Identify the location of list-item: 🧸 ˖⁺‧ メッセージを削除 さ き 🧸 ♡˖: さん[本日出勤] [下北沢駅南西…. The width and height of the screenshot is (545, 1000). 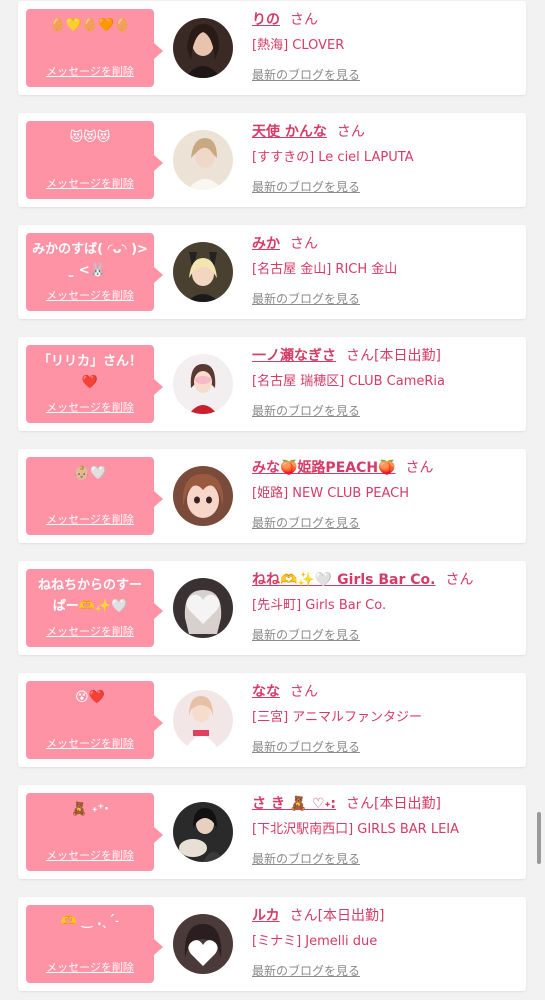
(272, 832).